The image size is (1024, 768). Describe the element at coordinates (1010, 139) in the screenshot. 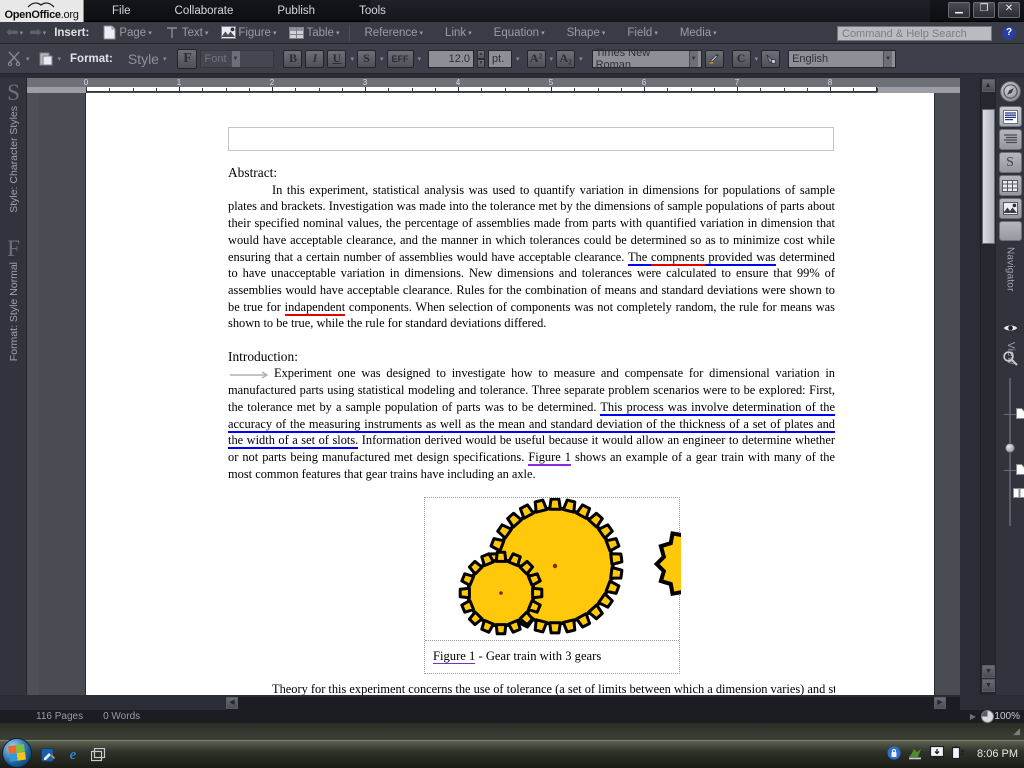

I see `paragraph-align-icon` at that location.